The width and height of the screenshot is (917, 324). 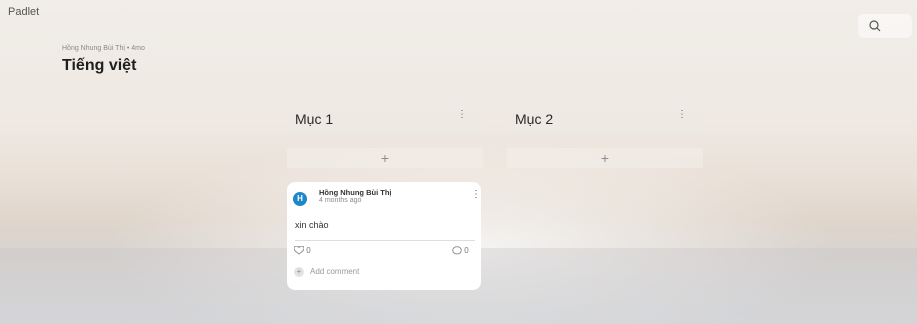 I want to click on plus-circle-icon: +, so click(x=299, y=272).